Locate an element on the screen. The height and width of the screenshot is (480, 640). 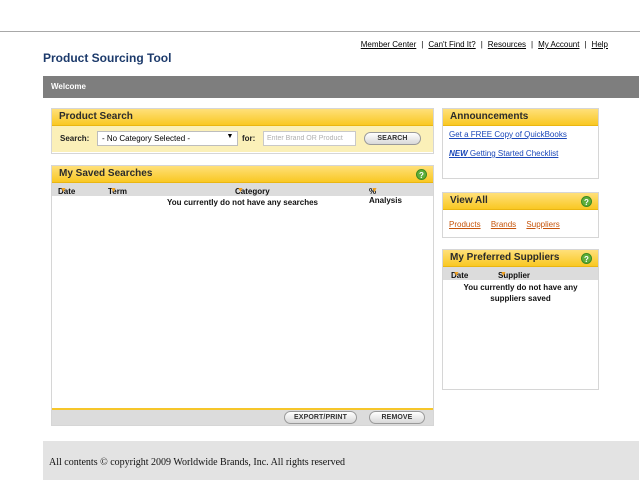
saved-searches-columns: Date ▼ Term ▼ Category ▼ % Analysis ▼ is located at coordinates (242, 194).